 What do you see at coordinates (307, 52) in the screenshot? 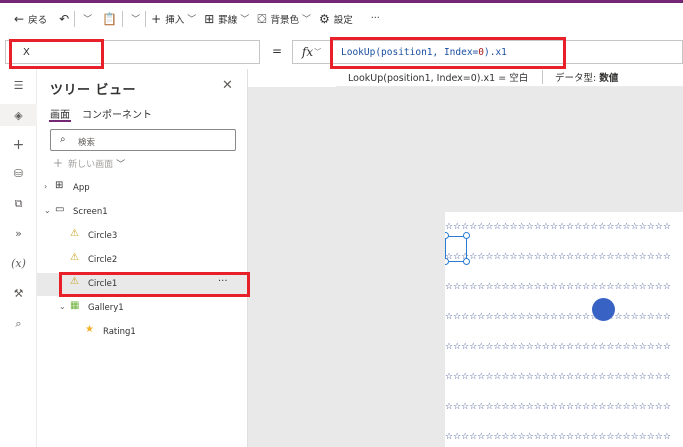
I see `fx-icon: fx` at bounding box center [307, 52].